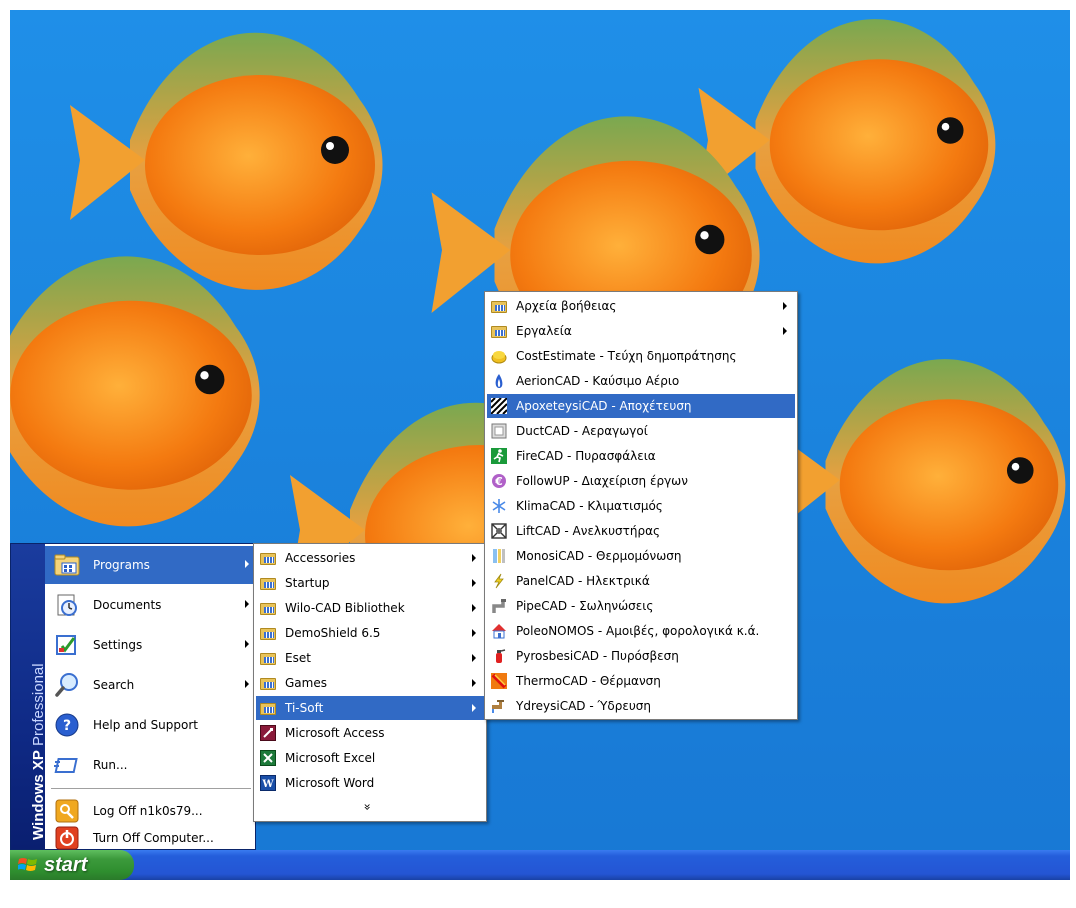  What do you see at coordinates (370, 658) in the screenshot?
I see `programs-item-eset: Eset` at bounding box center [370, 658].